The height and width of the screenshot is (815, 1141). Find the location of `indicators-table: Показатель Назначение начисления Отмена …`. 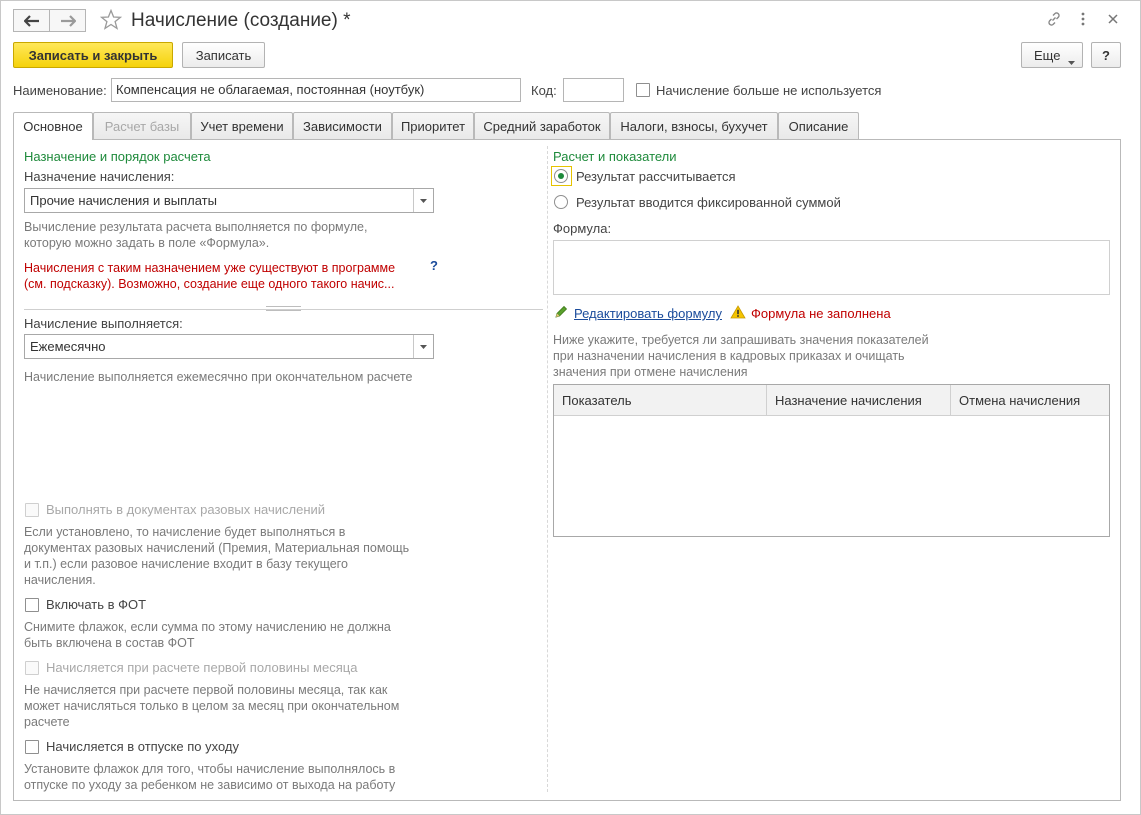

indicators-table: Показатель Назначение начисления Отмена … is located at coordinates (831, 460).